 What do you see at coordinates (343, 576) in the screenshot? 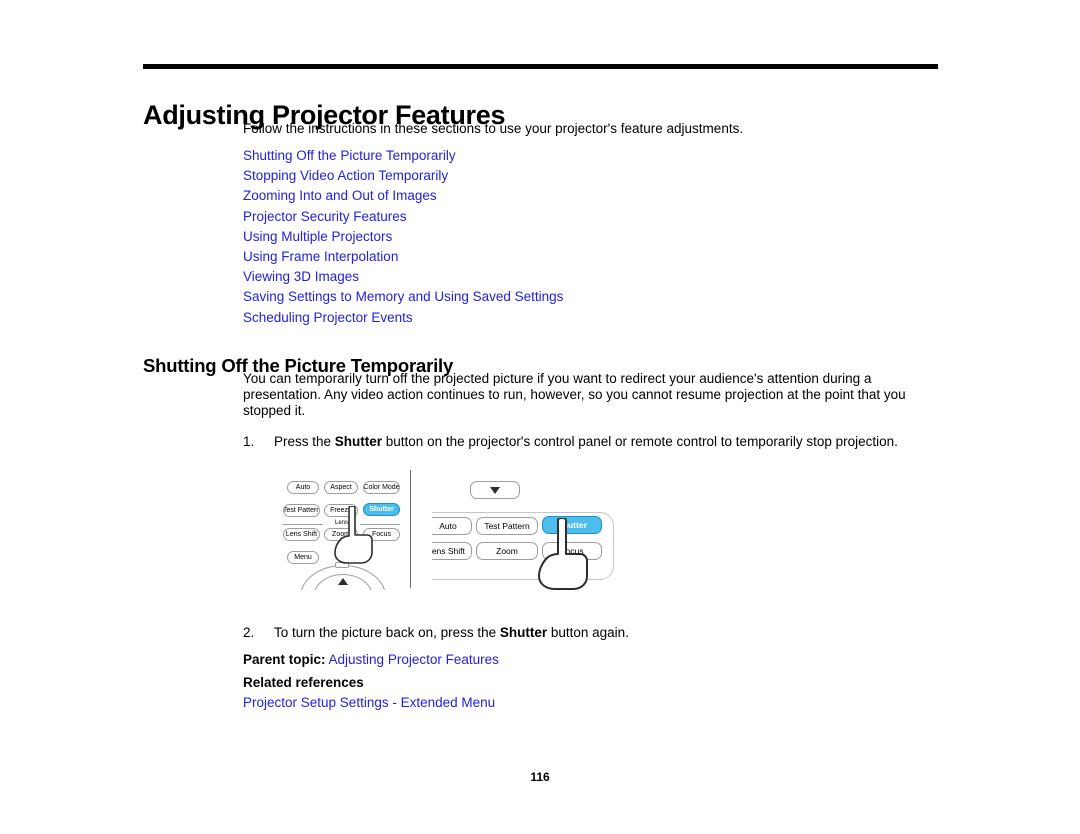
I see `directional-pad` at bounding box center [343, 576].